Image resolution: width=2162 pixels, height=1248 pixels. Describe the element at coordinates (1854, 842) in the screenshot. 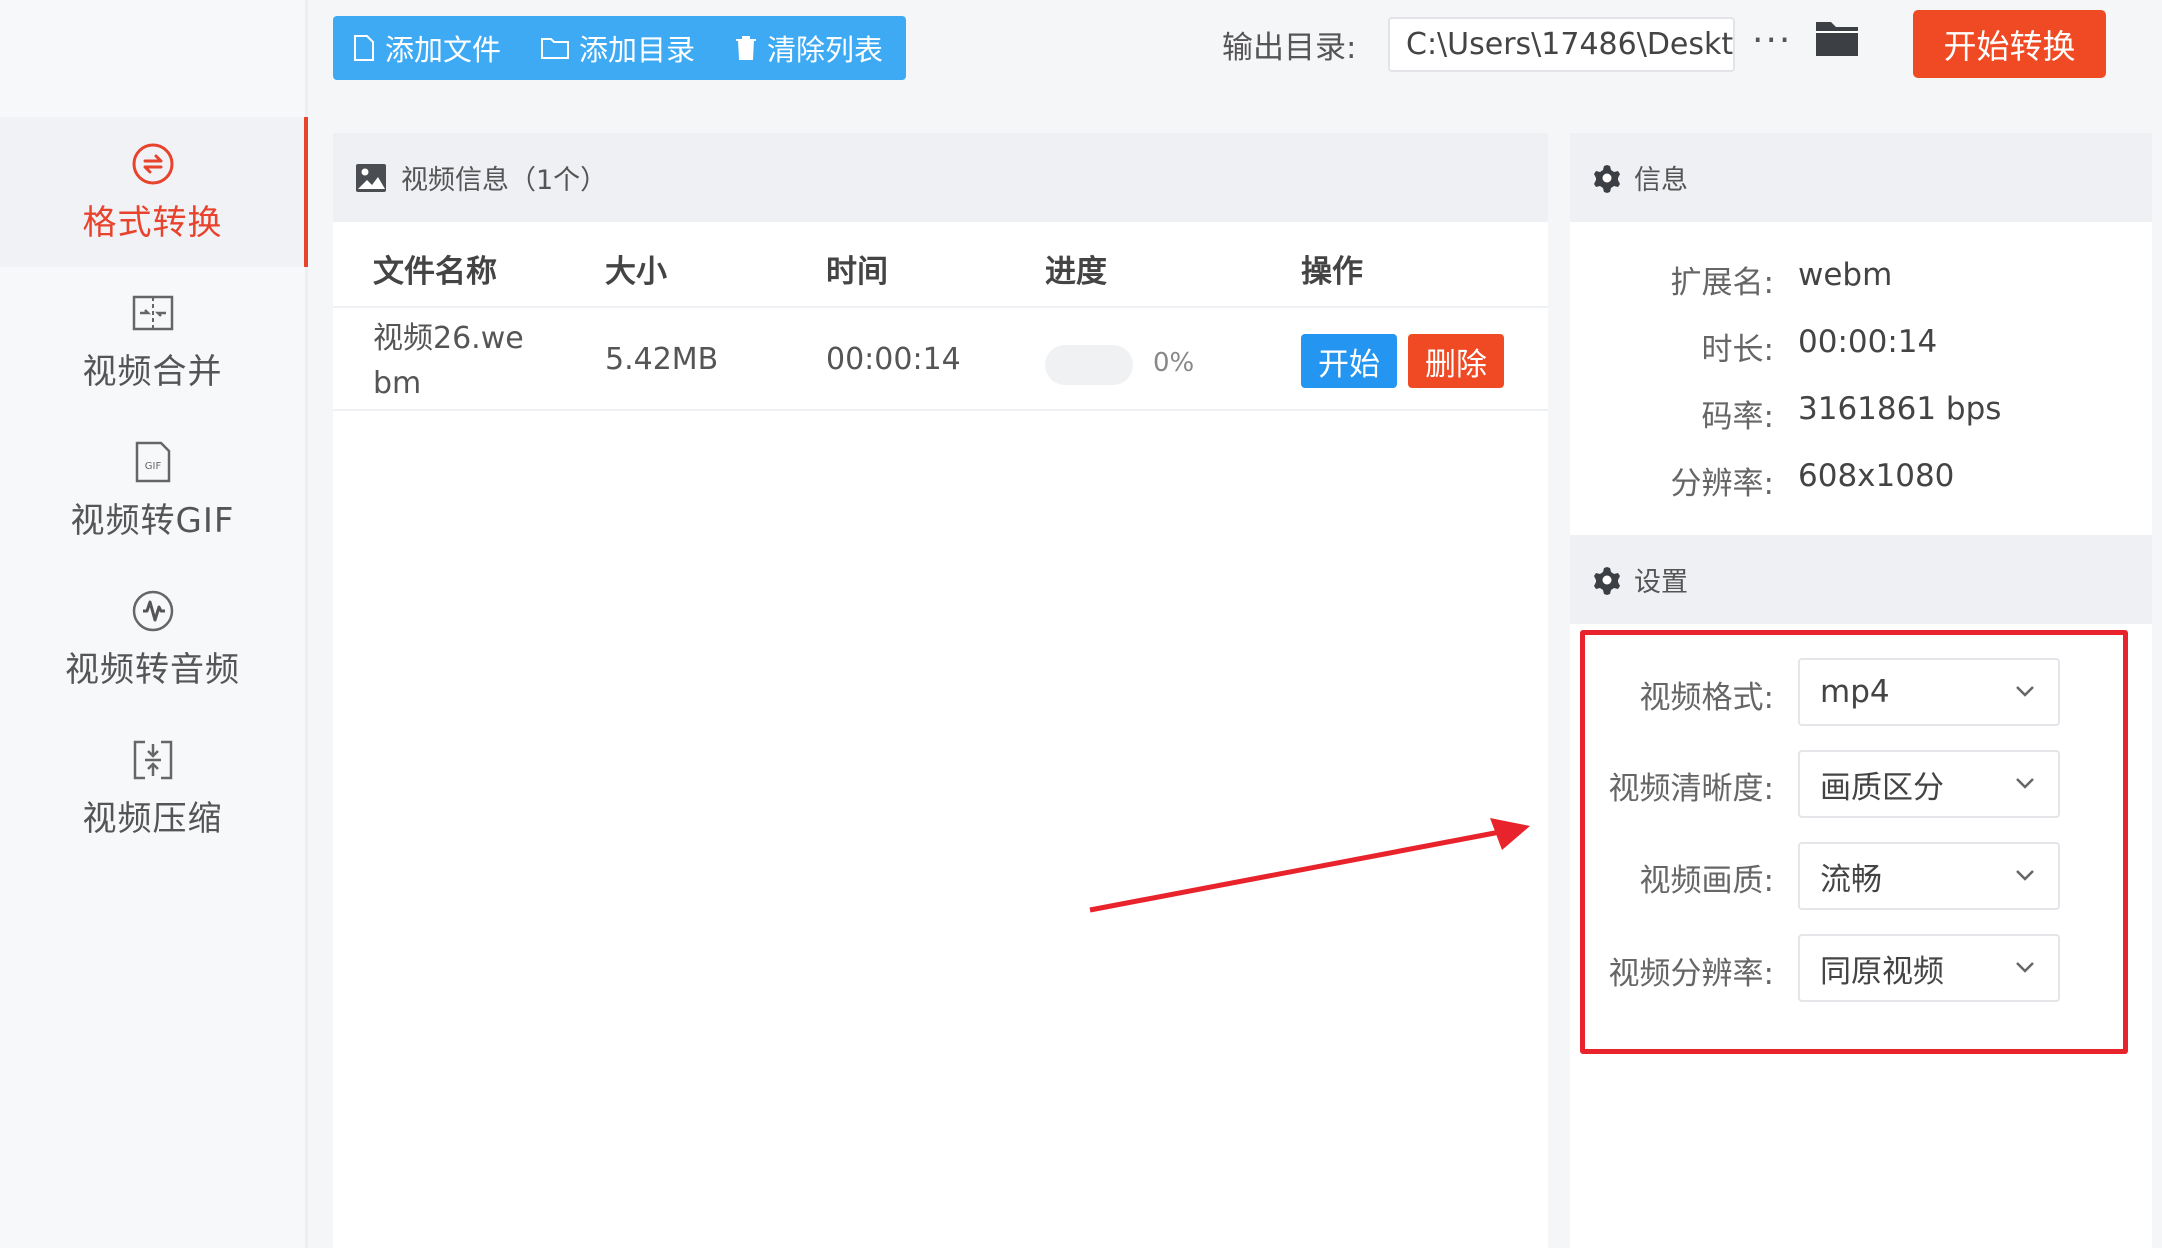

I see `highlight-box` at that location.